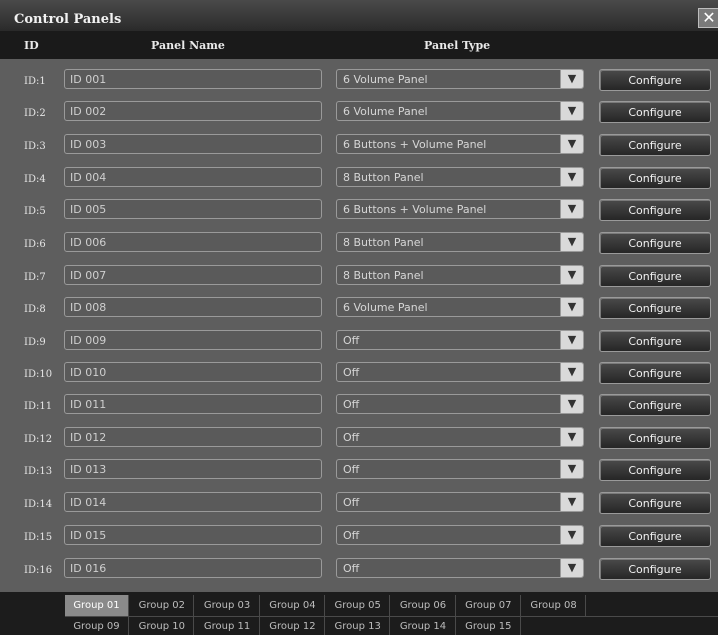 Image resolution: width=718 pixels, height=635 pixels. I want to click on panel-row: ID:6 ID 006 8 Button Panel ▼ Configure, so click(359, 245).